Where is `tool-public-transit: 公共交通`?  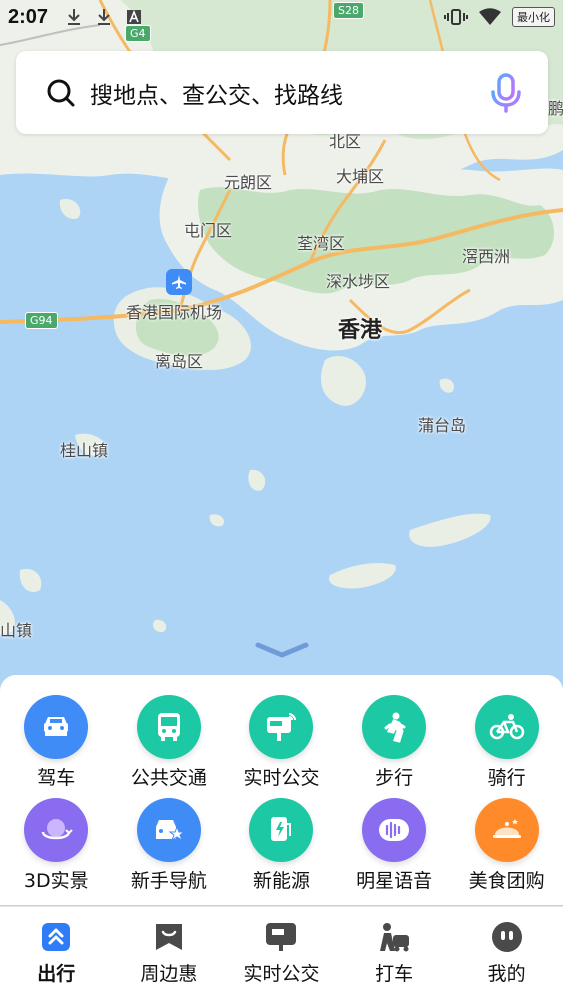 tool-public-transit: 公共交通 is located at coordinates (169, 742).